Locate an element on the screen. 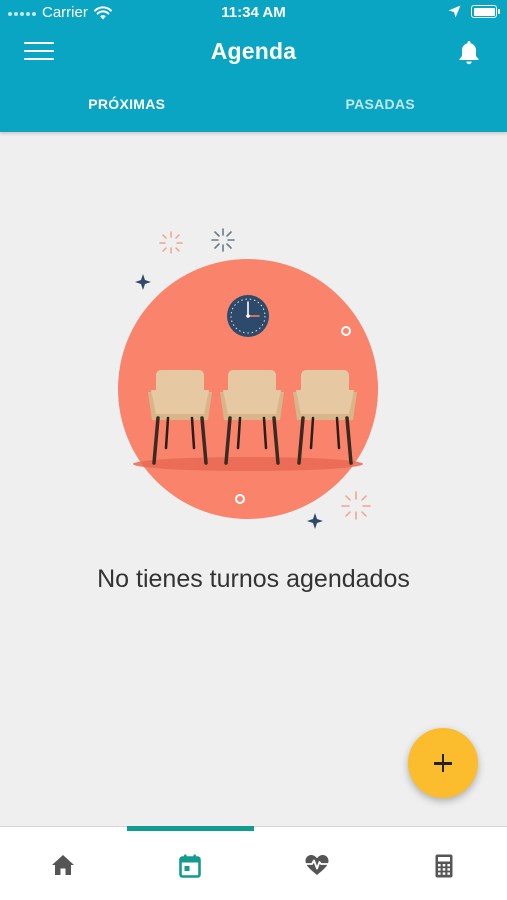 The height and width of the screenshot is (900, 507). heartbeat-icon is located at coordinates (316, 865).